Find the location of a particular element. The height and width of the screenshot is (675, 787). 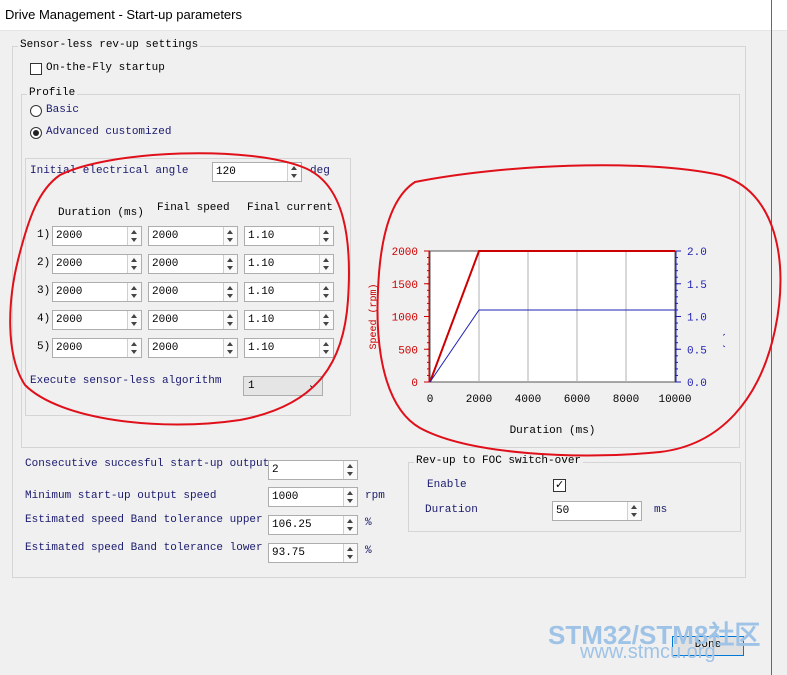

radio-selected-dot is located at coordinates (36, 133).